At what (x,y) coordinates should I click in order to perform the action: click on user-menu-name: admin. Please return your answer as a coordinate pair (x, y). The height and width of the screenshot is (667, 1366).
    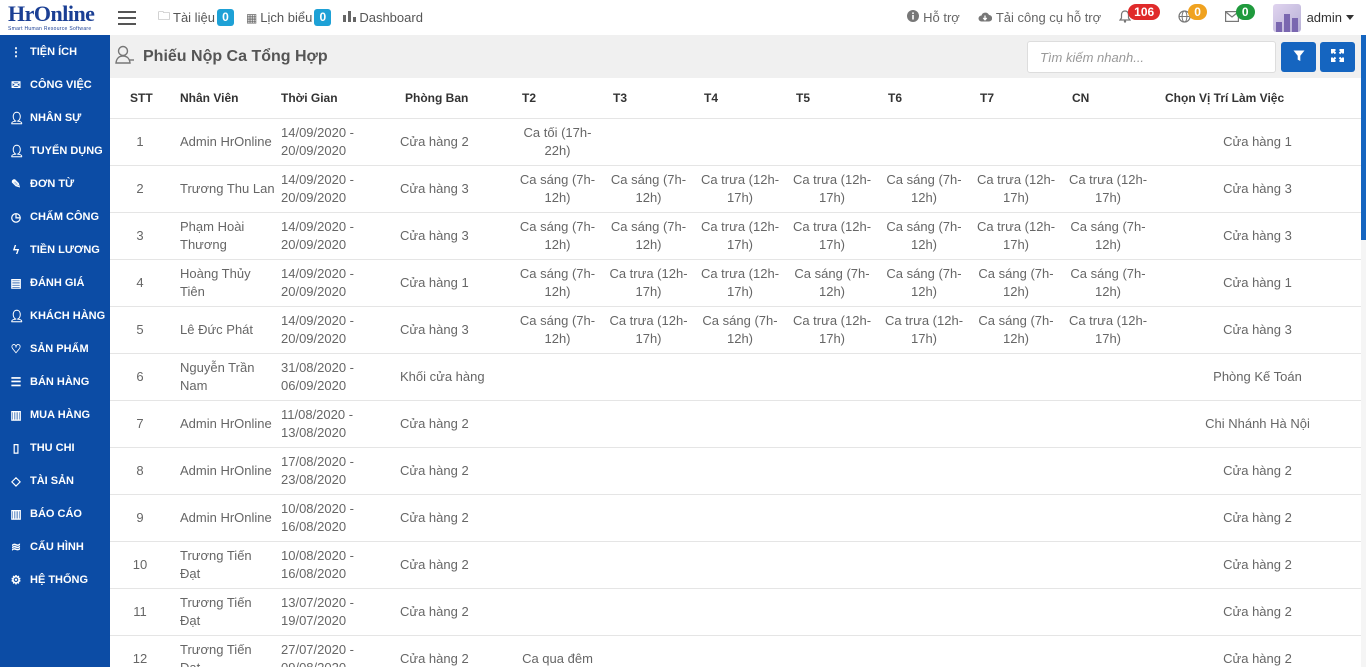
    Looking at the image, I should click on (1324, 17).